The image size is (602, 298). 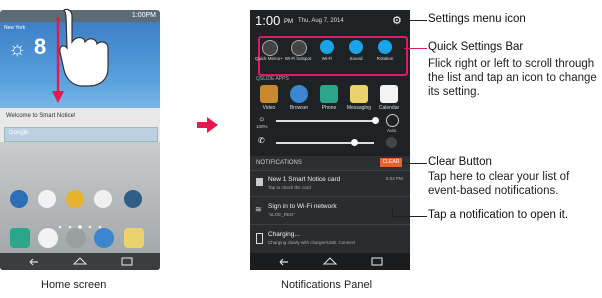 What do you see at coordinates (103, 199) in the screenshot?
I see `play-store-icon` at bounding box center [103, 199].